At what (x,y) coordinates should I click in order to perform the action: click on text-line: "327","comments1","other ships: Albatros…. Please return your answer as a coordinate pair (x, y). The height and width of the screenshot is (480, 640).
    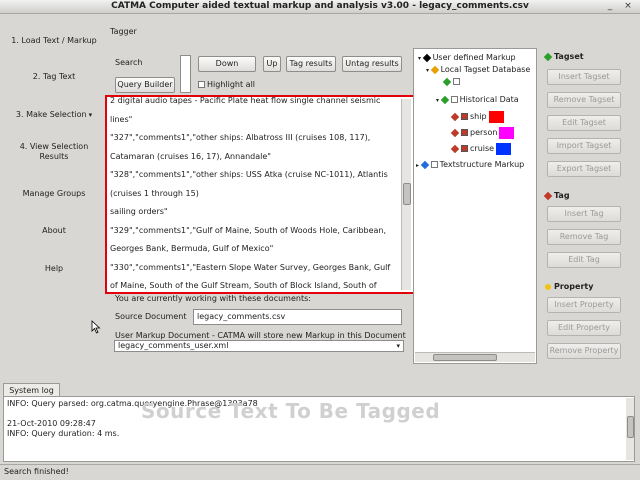
    Looking at the image, I should click on (254, 138).